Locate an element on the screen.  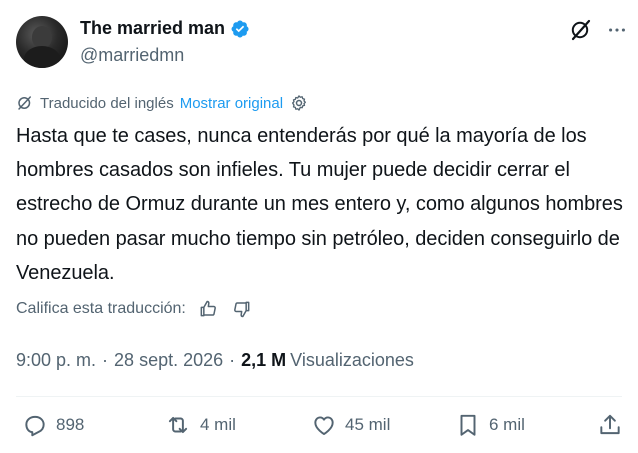
reply-icon is located at coordinates (35, 426).